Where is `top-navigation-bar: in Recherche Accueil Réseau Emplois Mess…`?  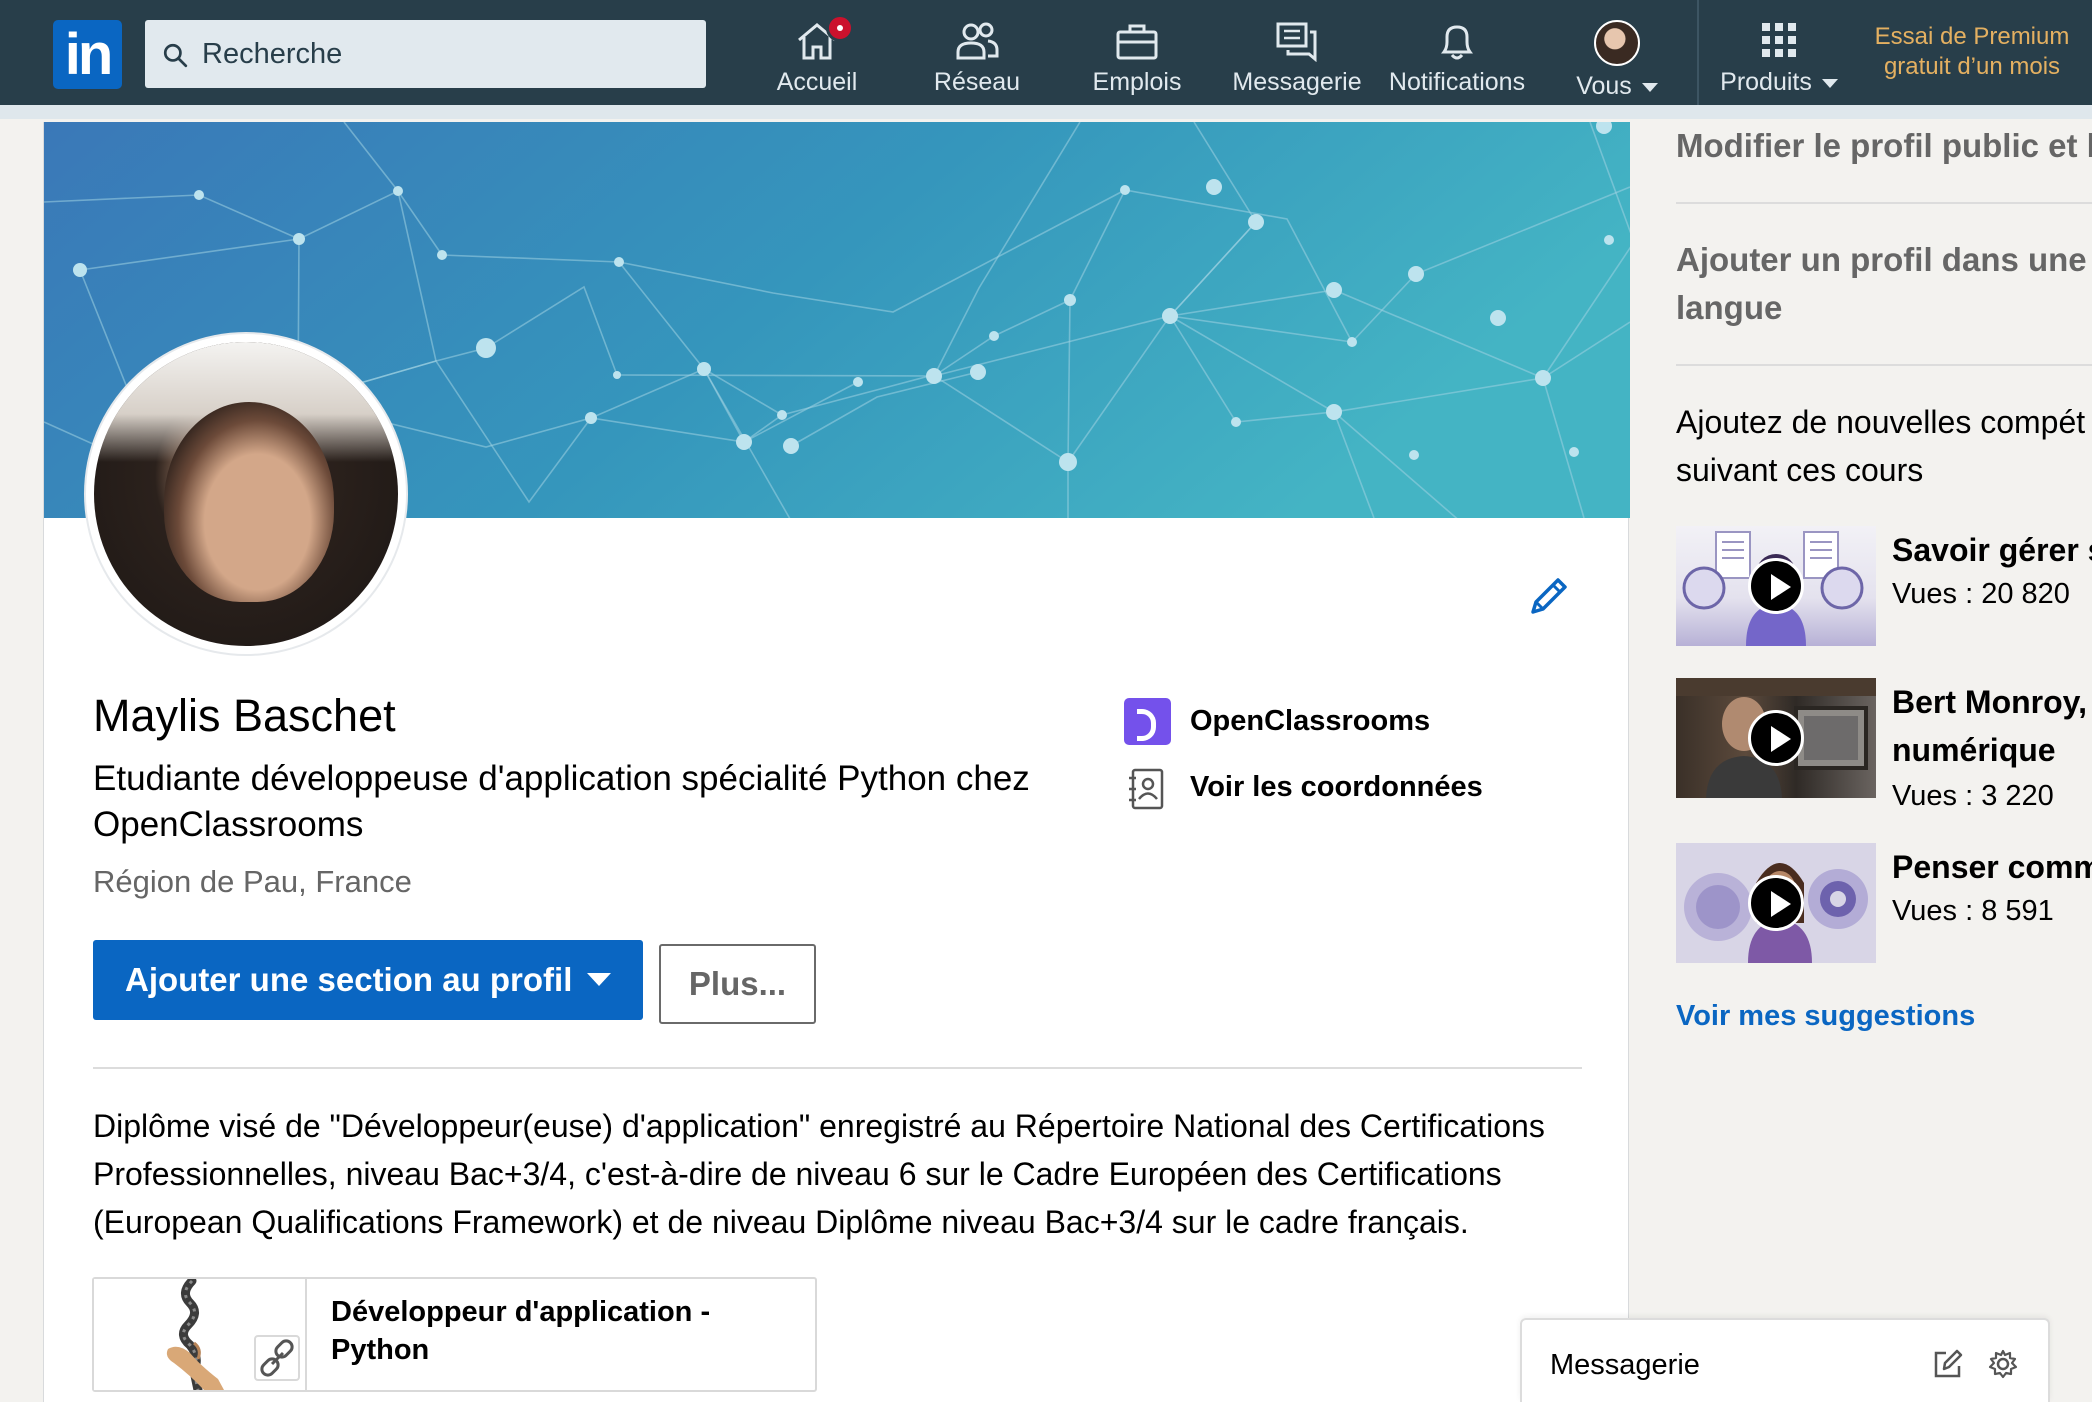
top-navigation-bar: in Recherche Accueil Réseau Emplois Mess… is located at coordinates (1046, 59).